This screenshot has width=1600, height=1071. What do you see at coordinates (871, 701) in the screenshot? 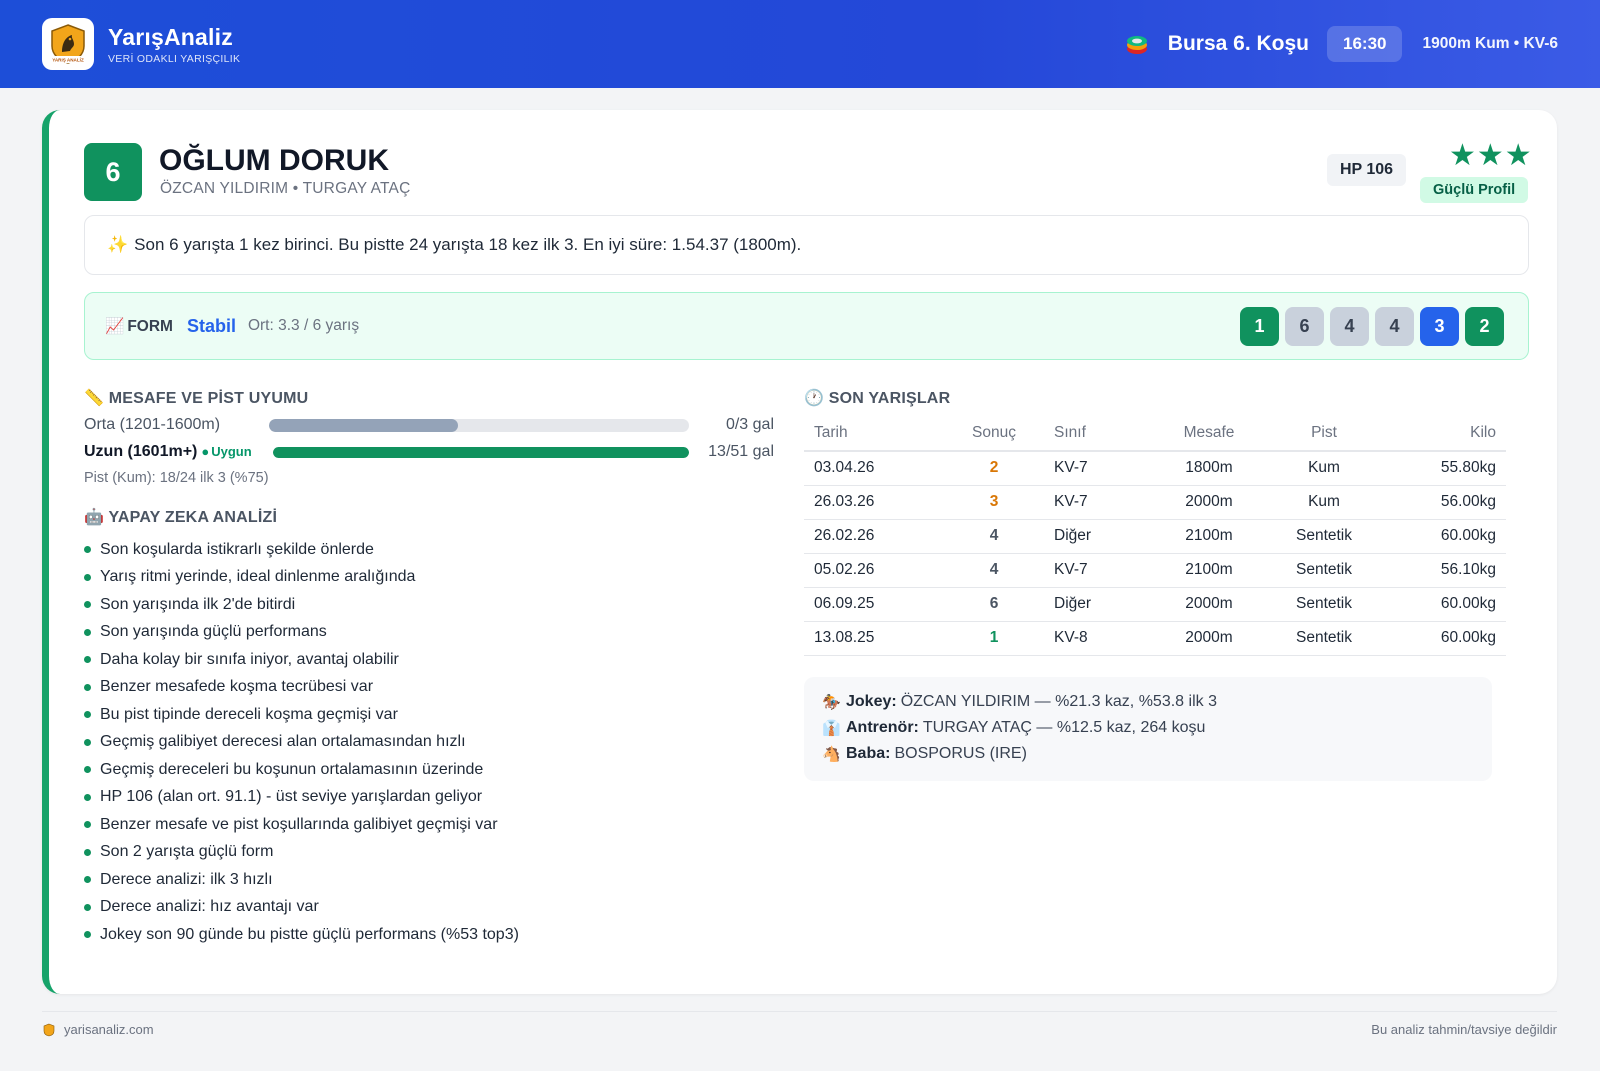
I see `jockey-label: Jokey:` at bounding box center [871, 701].